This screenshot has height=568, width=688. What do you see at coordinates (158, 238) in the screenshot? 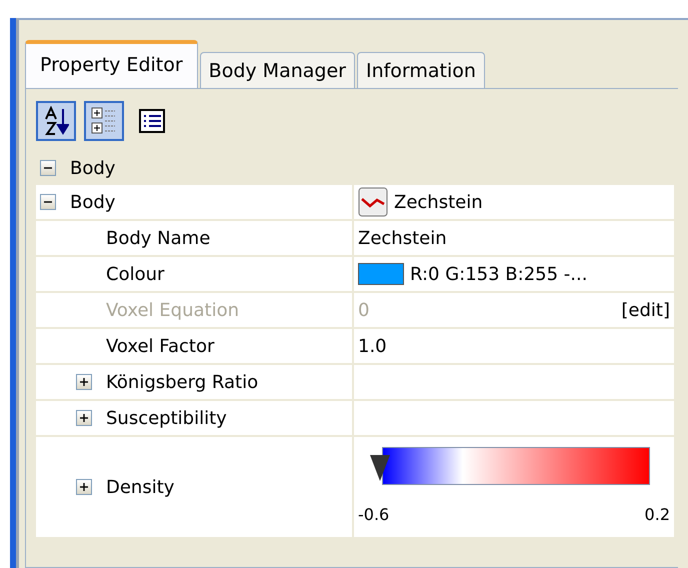
I see `property-name: Body Name` at bounding box center [158, 238].